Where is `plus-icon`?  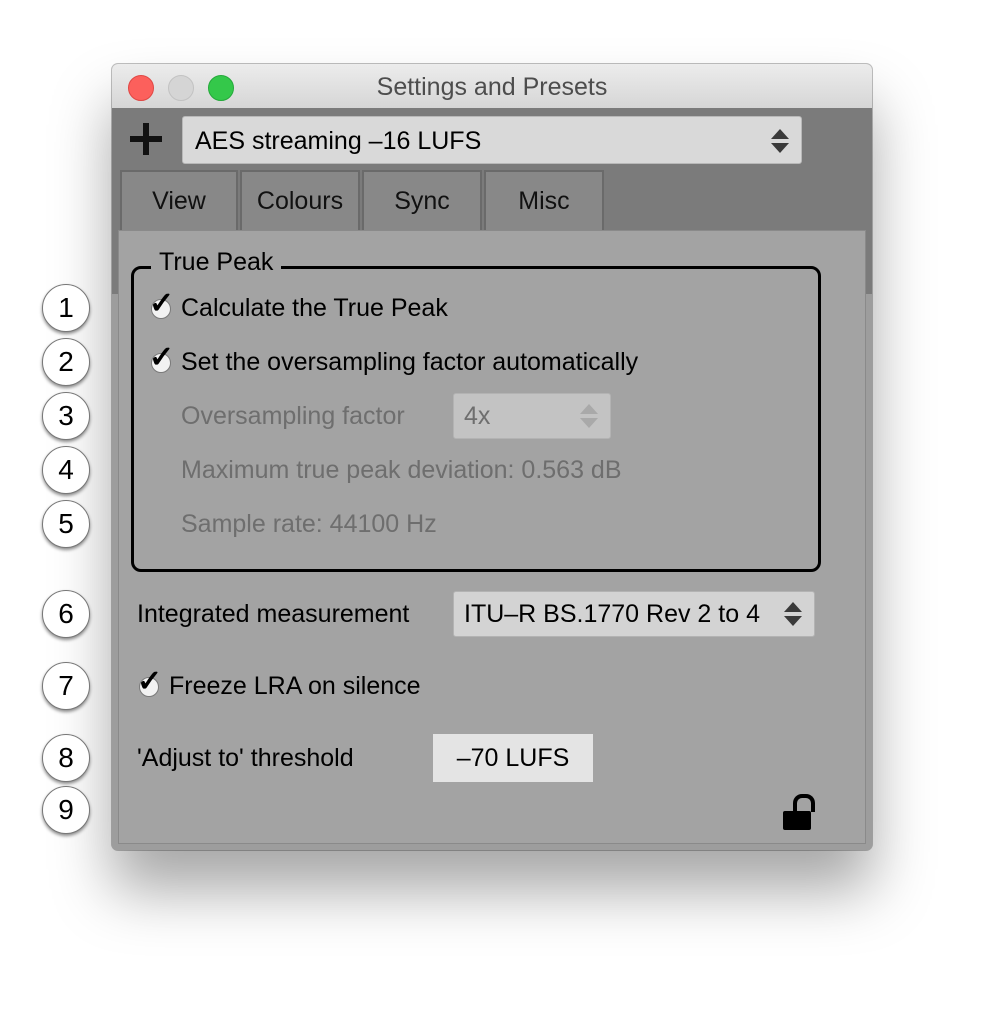 plus-icon is located at coordinates (146, 139).